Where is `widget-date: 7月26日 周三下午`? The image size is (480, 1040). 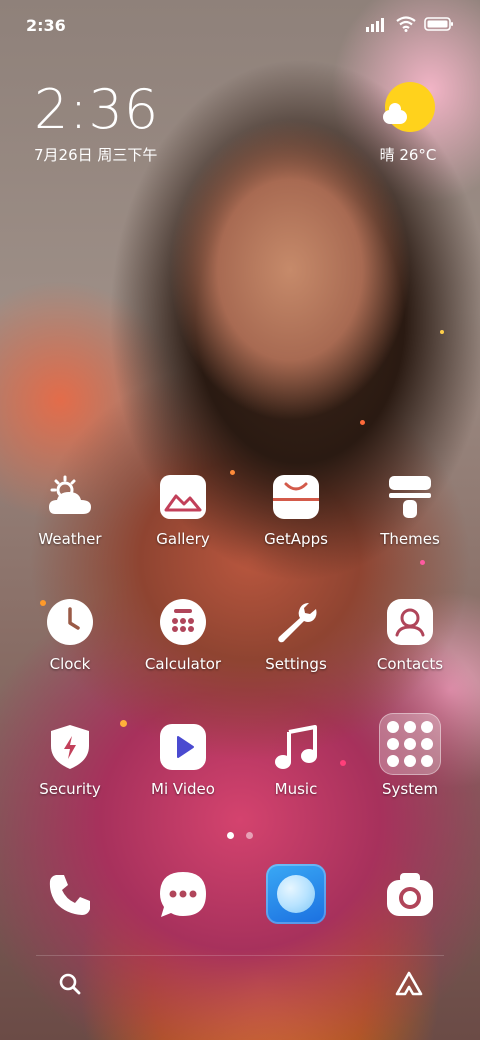 widget-date: 7月26日 周三下午 is located at coordinates (96, 155).